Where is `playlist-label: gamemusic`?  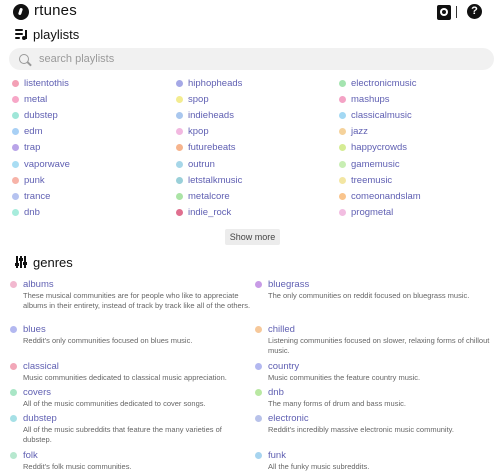
playlist-label: gamemusic is located at coordinates (375, 164).